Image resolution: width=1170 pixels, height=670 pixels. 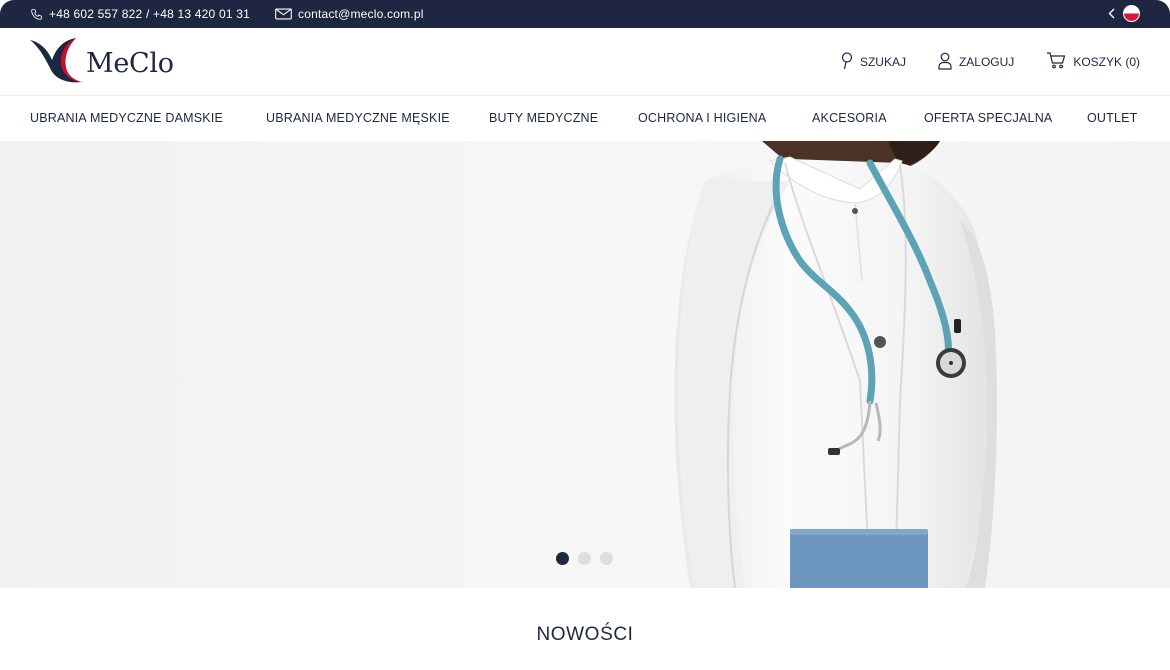 What do you see at coordinates (361, 14) in the screenshot?
I see `email-address: contact@meclo.com.pl` at bounding box center [361, 14].